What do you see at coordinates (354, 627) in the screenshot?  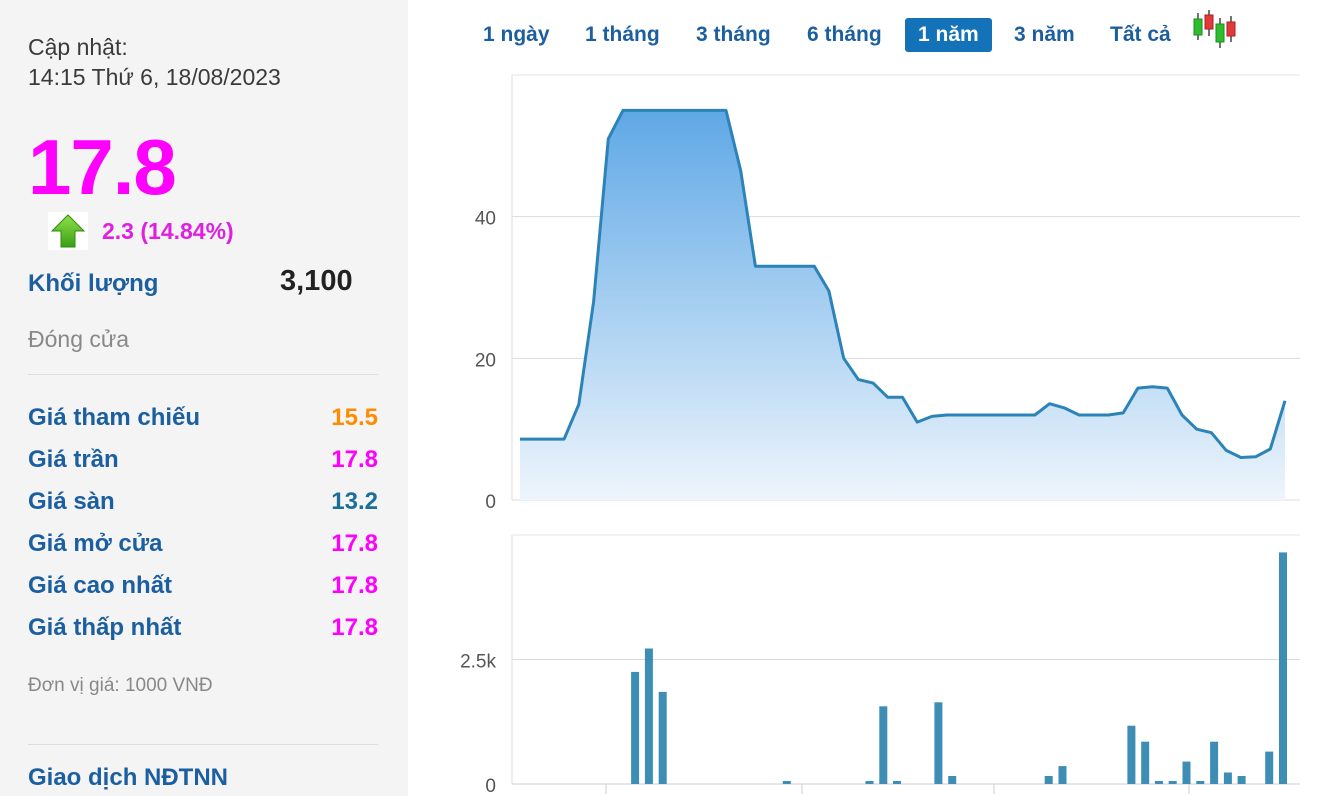 I see `low-price-value: 17.8` at bounding box center [354, 627].